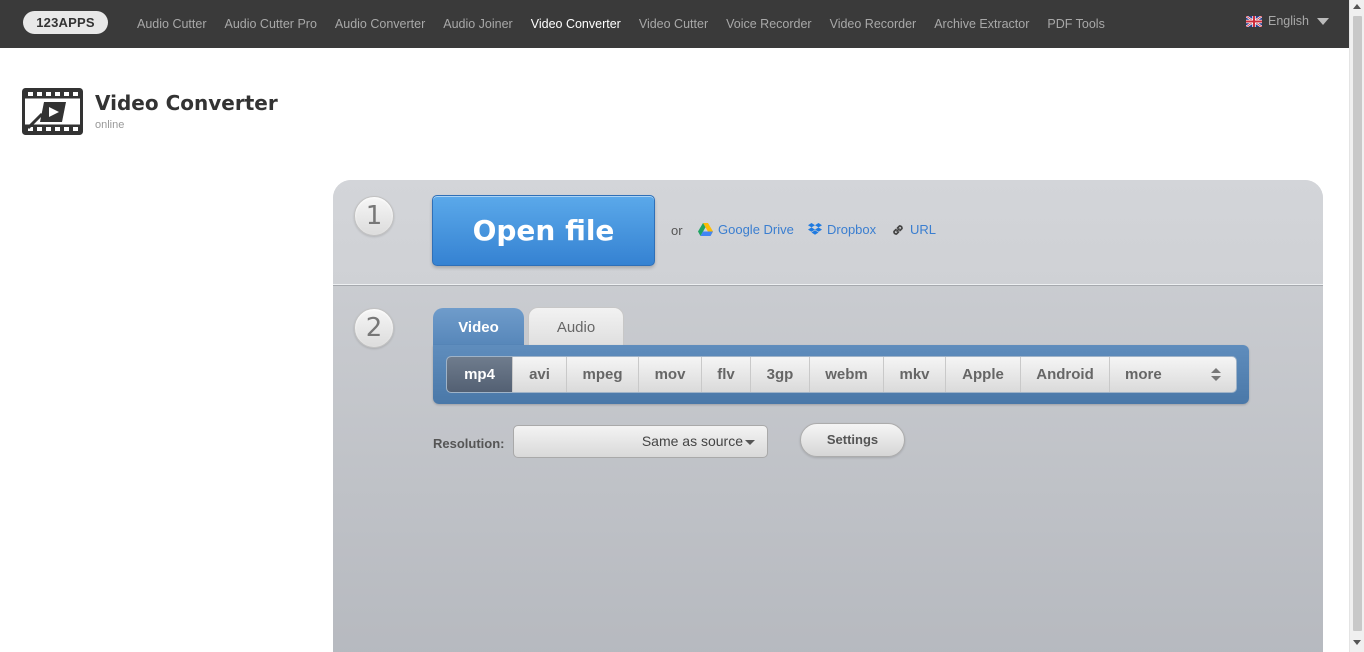 This screenshot has width=1364, height=652. Describe the element at coordinates (110, 125) in the screenshot. I see `page-subtitle: online` at that location.